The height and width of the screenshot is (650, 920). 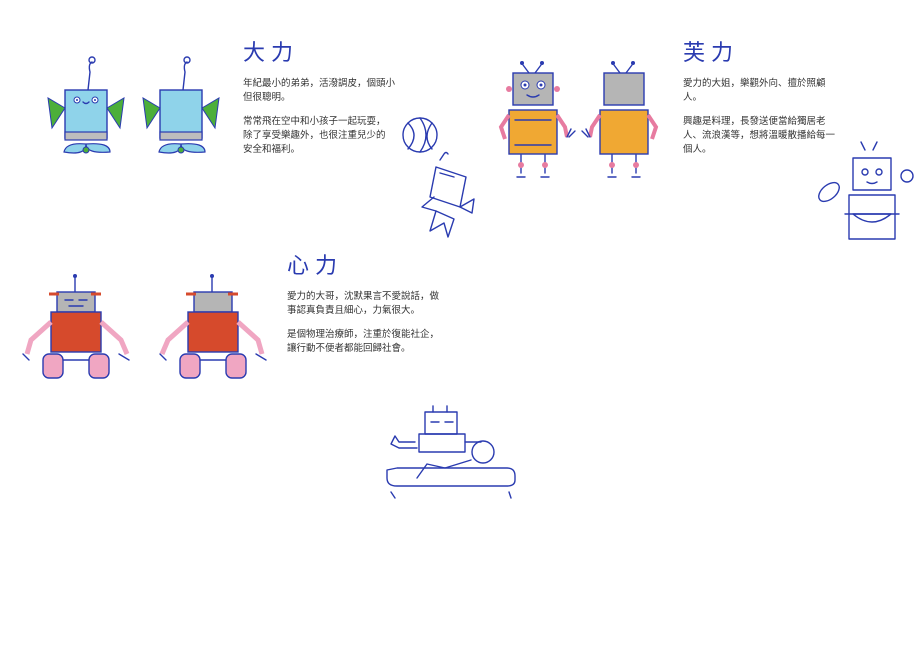 What do you see at coordinates (711, 53) in the screenshot?
I see `fuli-name: 芙力` at bounding box center [711, 53].